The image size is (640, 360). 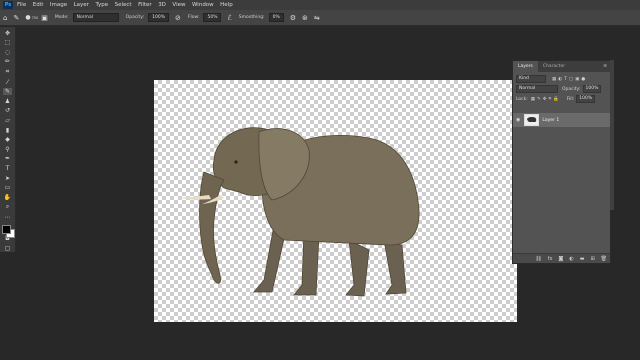 I want to click on menu-image: Image, so click(x=58, y=5).